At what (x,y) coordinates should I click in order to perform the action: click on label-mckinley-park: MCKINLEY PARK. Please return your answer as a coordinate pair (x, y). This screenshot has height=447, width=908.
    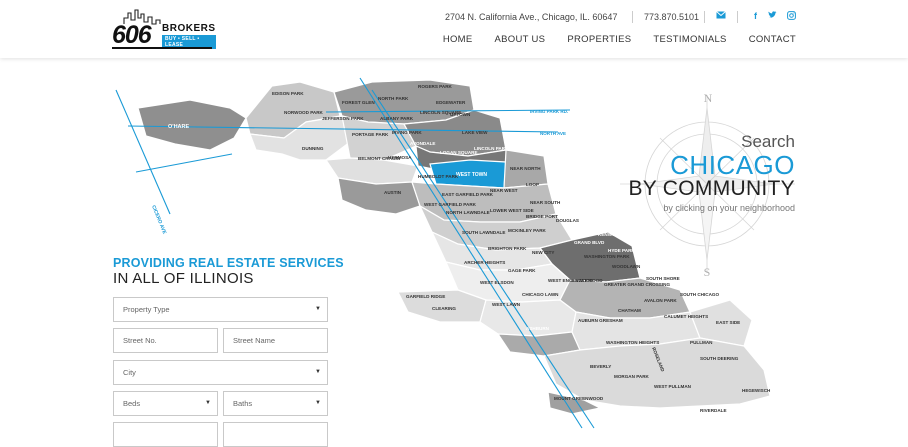
    Looking at the image, I should click on (527, 230).